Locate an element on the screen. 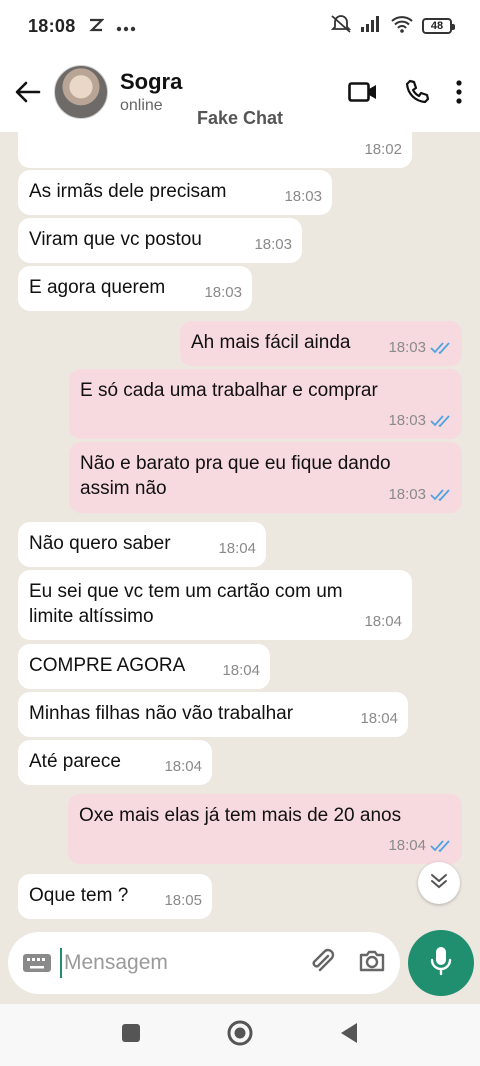  message-bubble-incoming: Até parece 18:04 is located at coordinates (115, 762).